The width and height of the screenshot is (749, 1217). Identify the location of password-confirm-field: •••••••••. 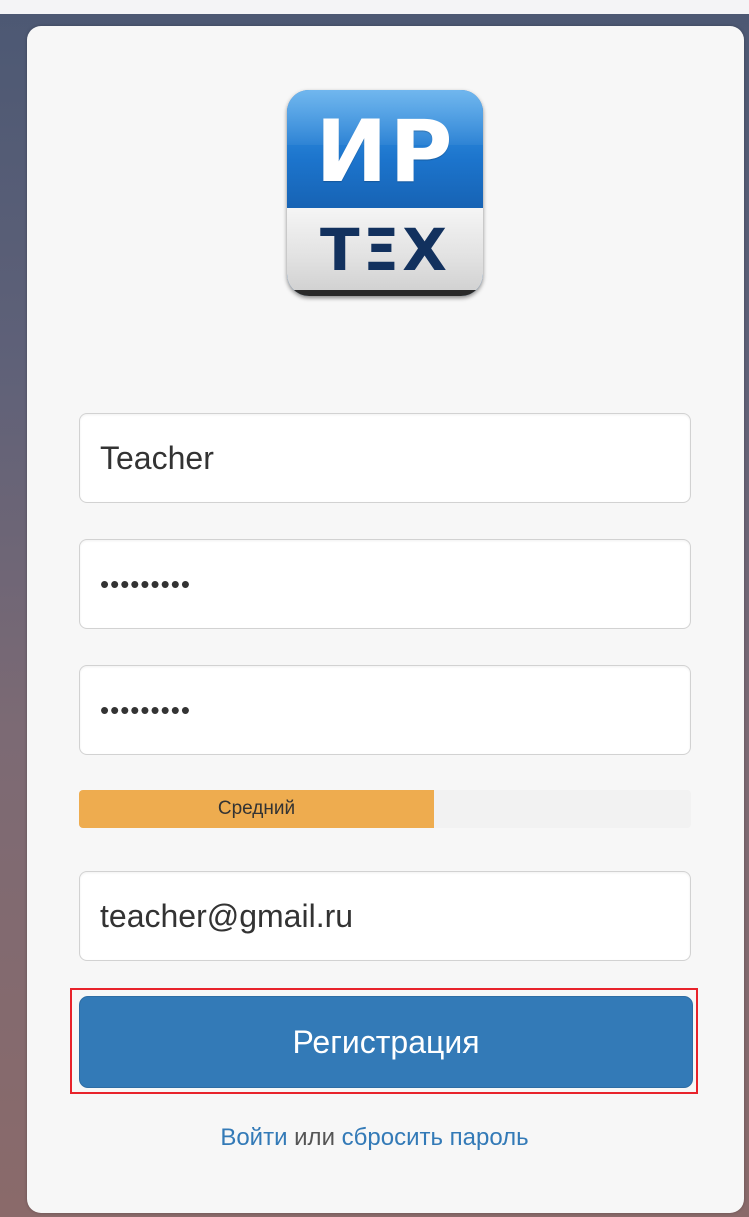
(385, 710).